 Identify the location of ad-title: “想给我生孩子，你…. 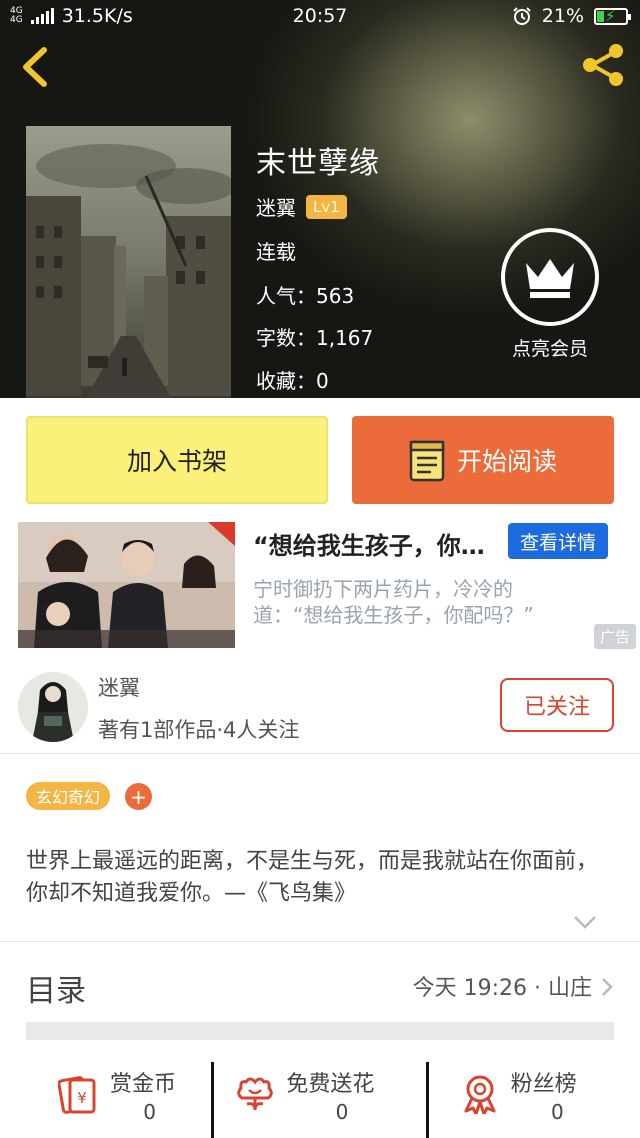
(375, 543).